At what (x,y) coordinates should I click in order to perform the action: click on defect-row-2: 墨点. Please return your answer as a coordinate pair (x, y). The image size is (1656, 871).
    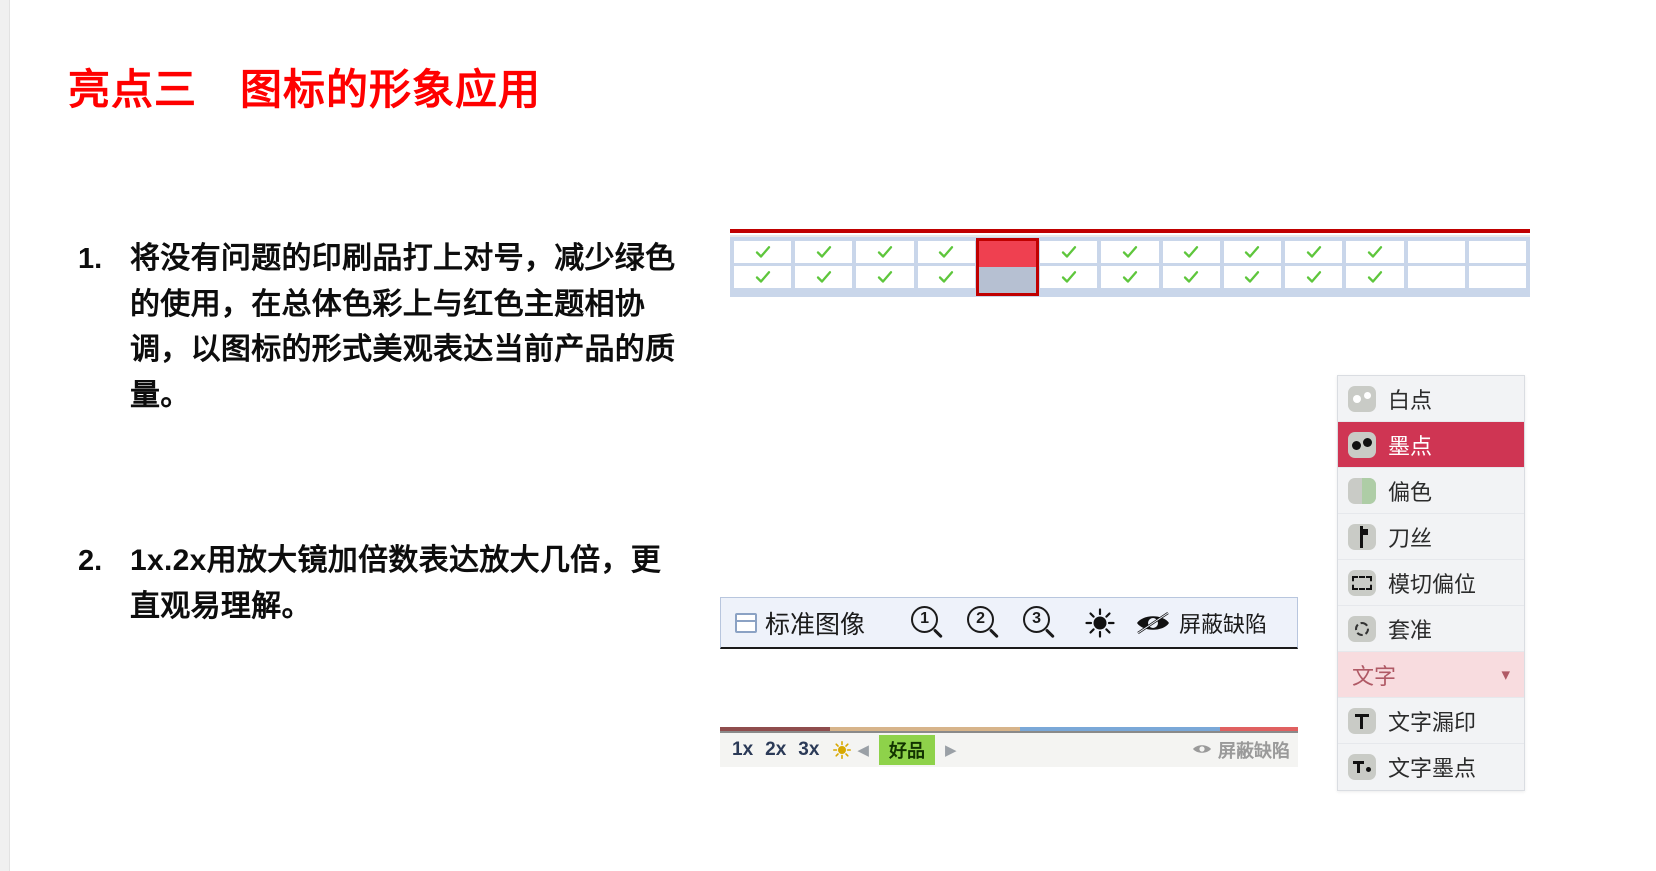
    Looking at the image, I should click on (1431, 445).